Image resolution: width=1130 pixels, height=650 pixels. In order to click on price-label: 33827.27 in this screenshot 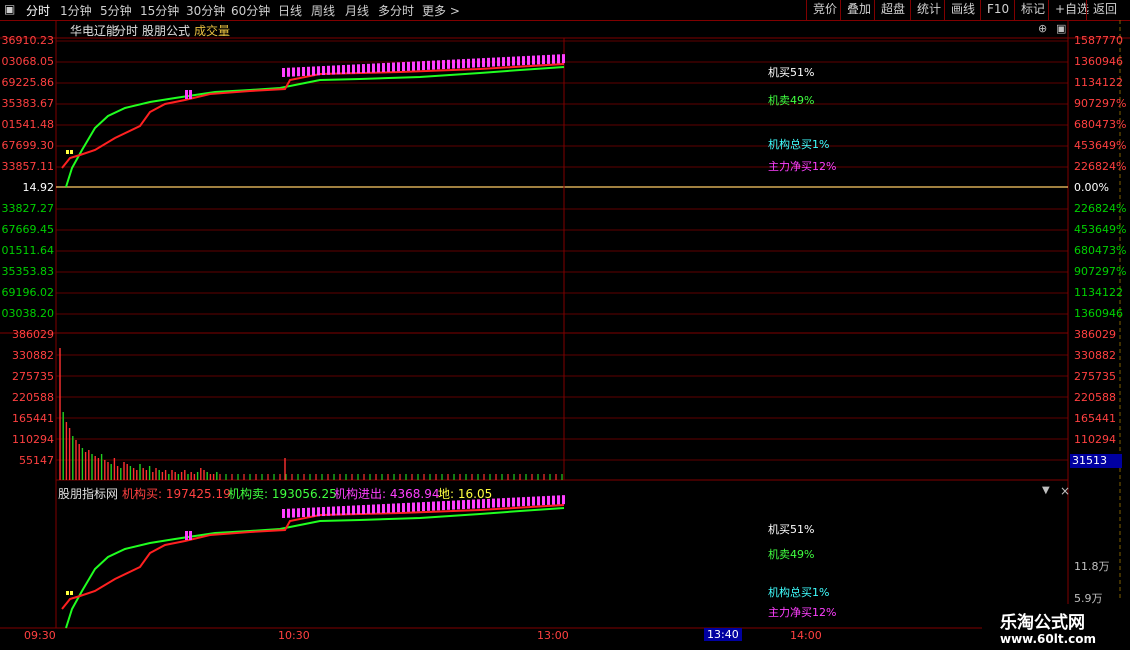, I will do `click(28, 208)`.